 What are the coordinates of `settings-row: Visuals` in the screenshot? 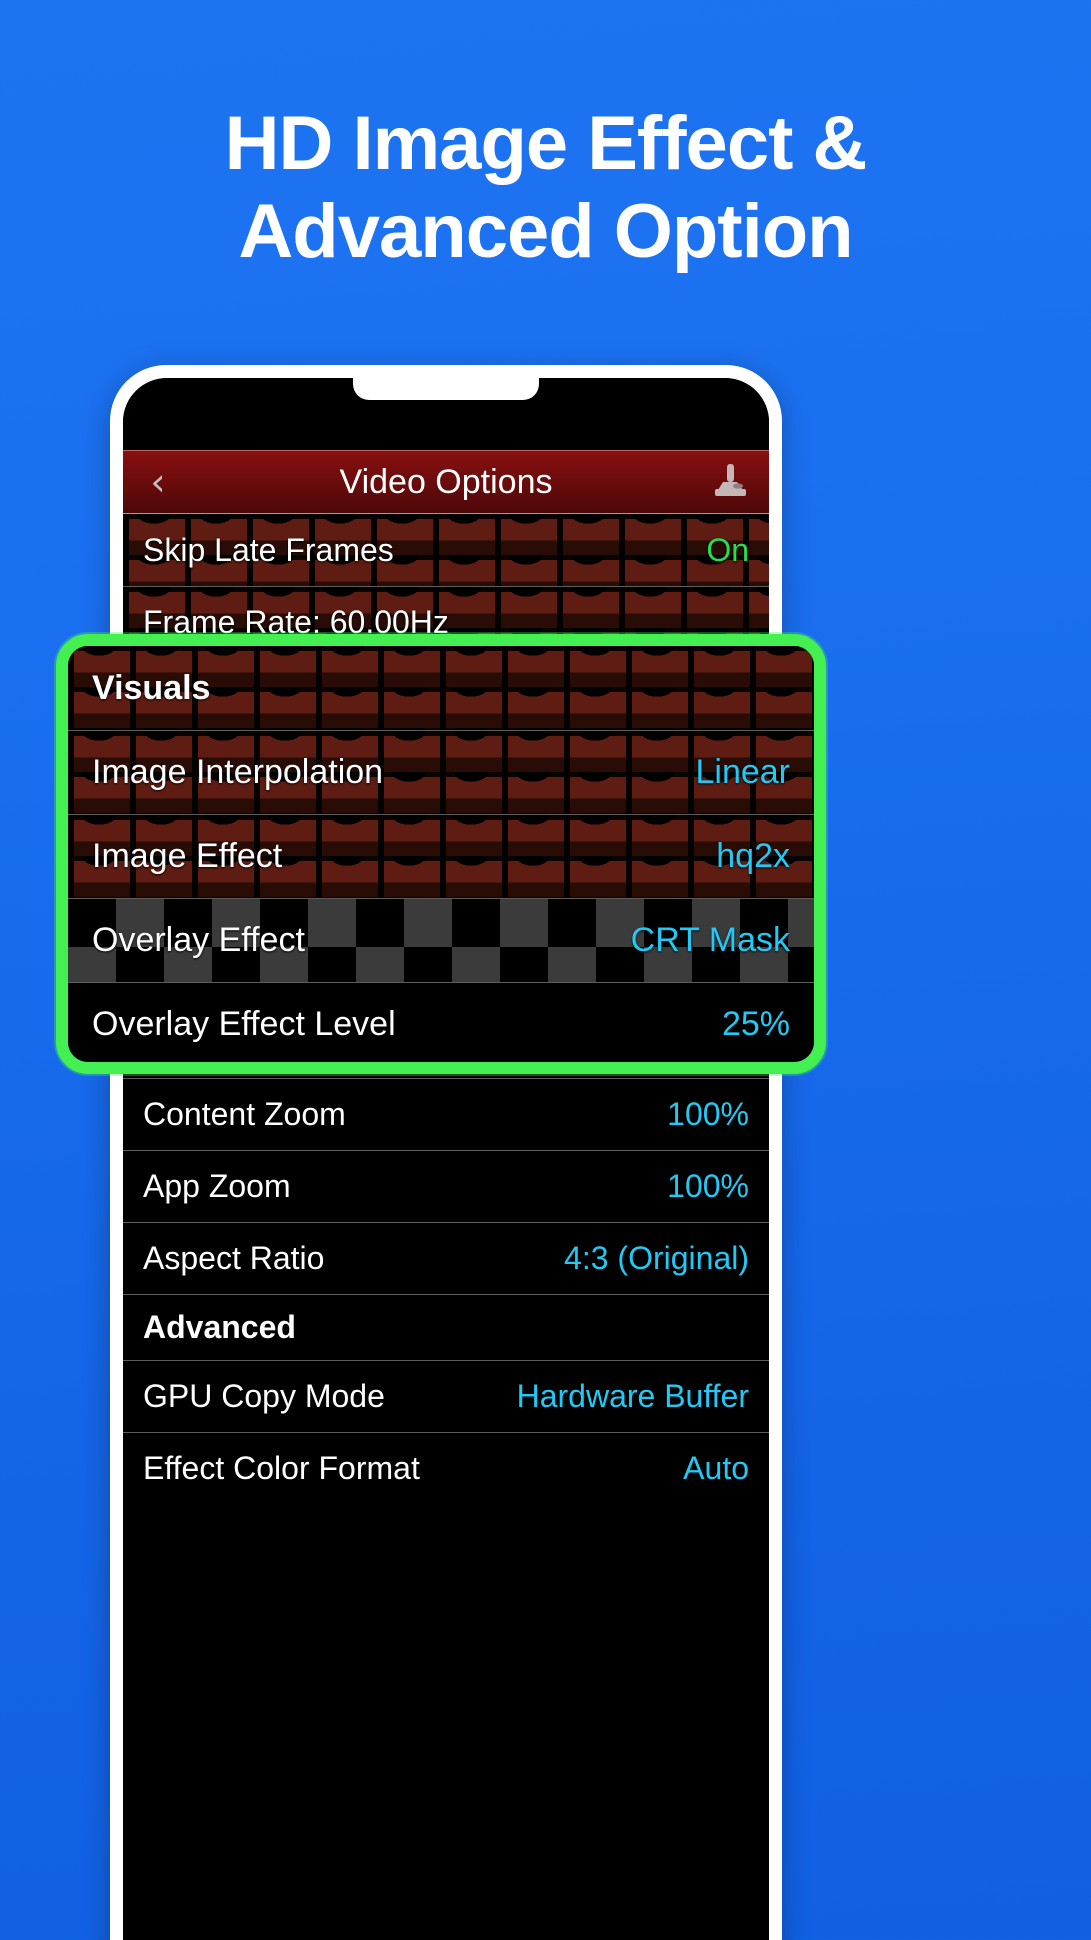 It's located at (446, 691).